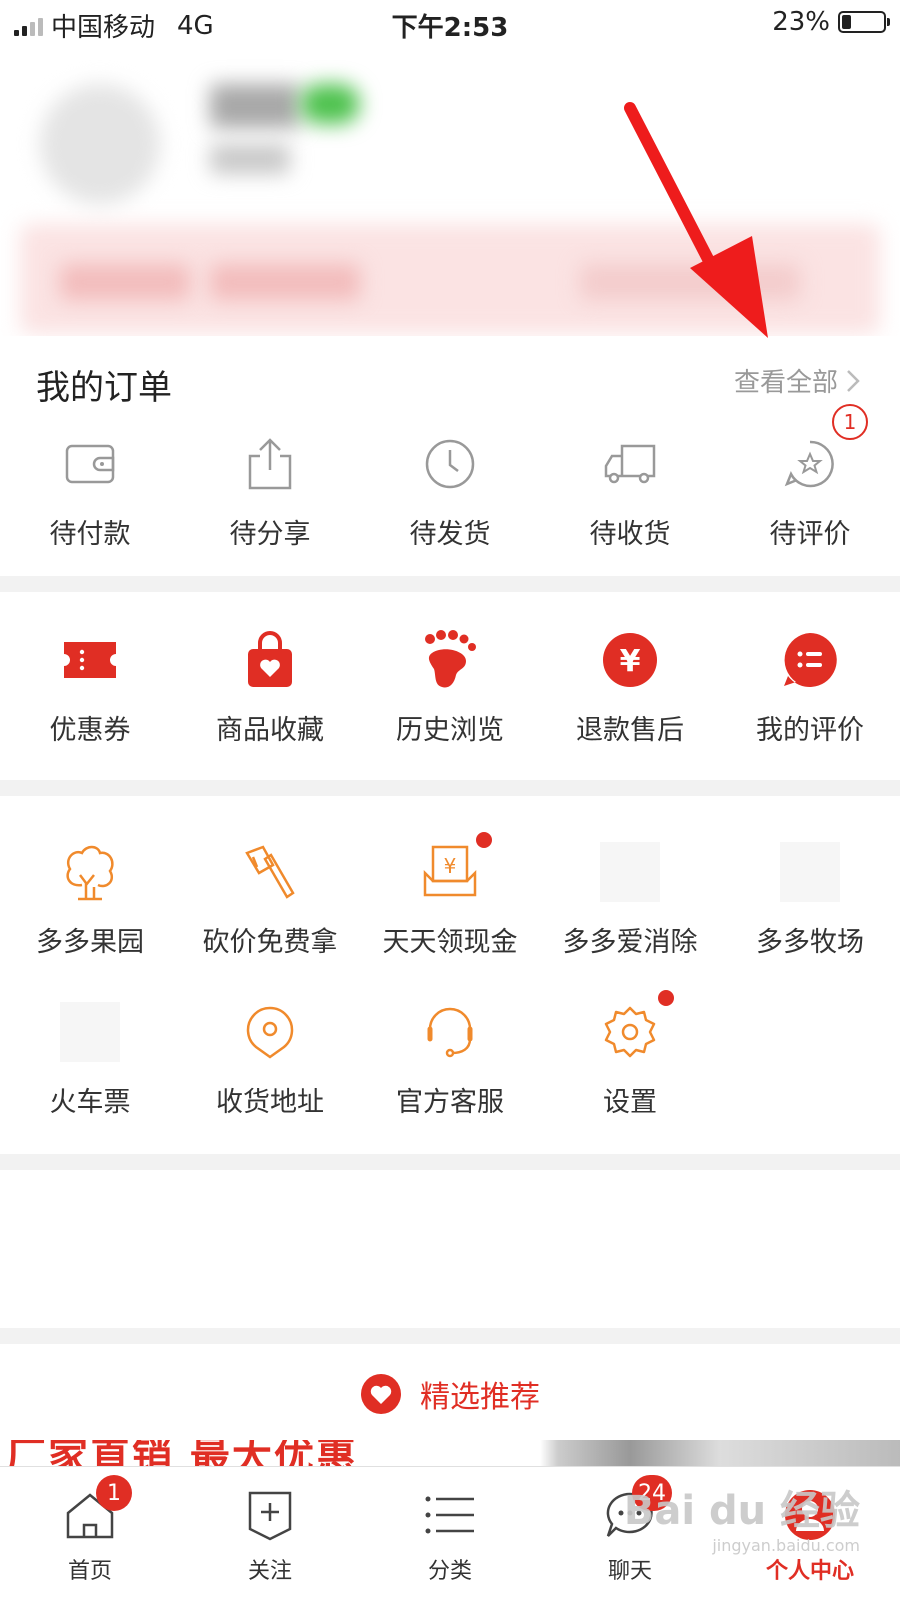 The height and width of the screenshot is (1601, 900). What do you see at coordinates (450, 660) in the screenshot?
I see `footprint-icon` at bounding box center [450, 660].